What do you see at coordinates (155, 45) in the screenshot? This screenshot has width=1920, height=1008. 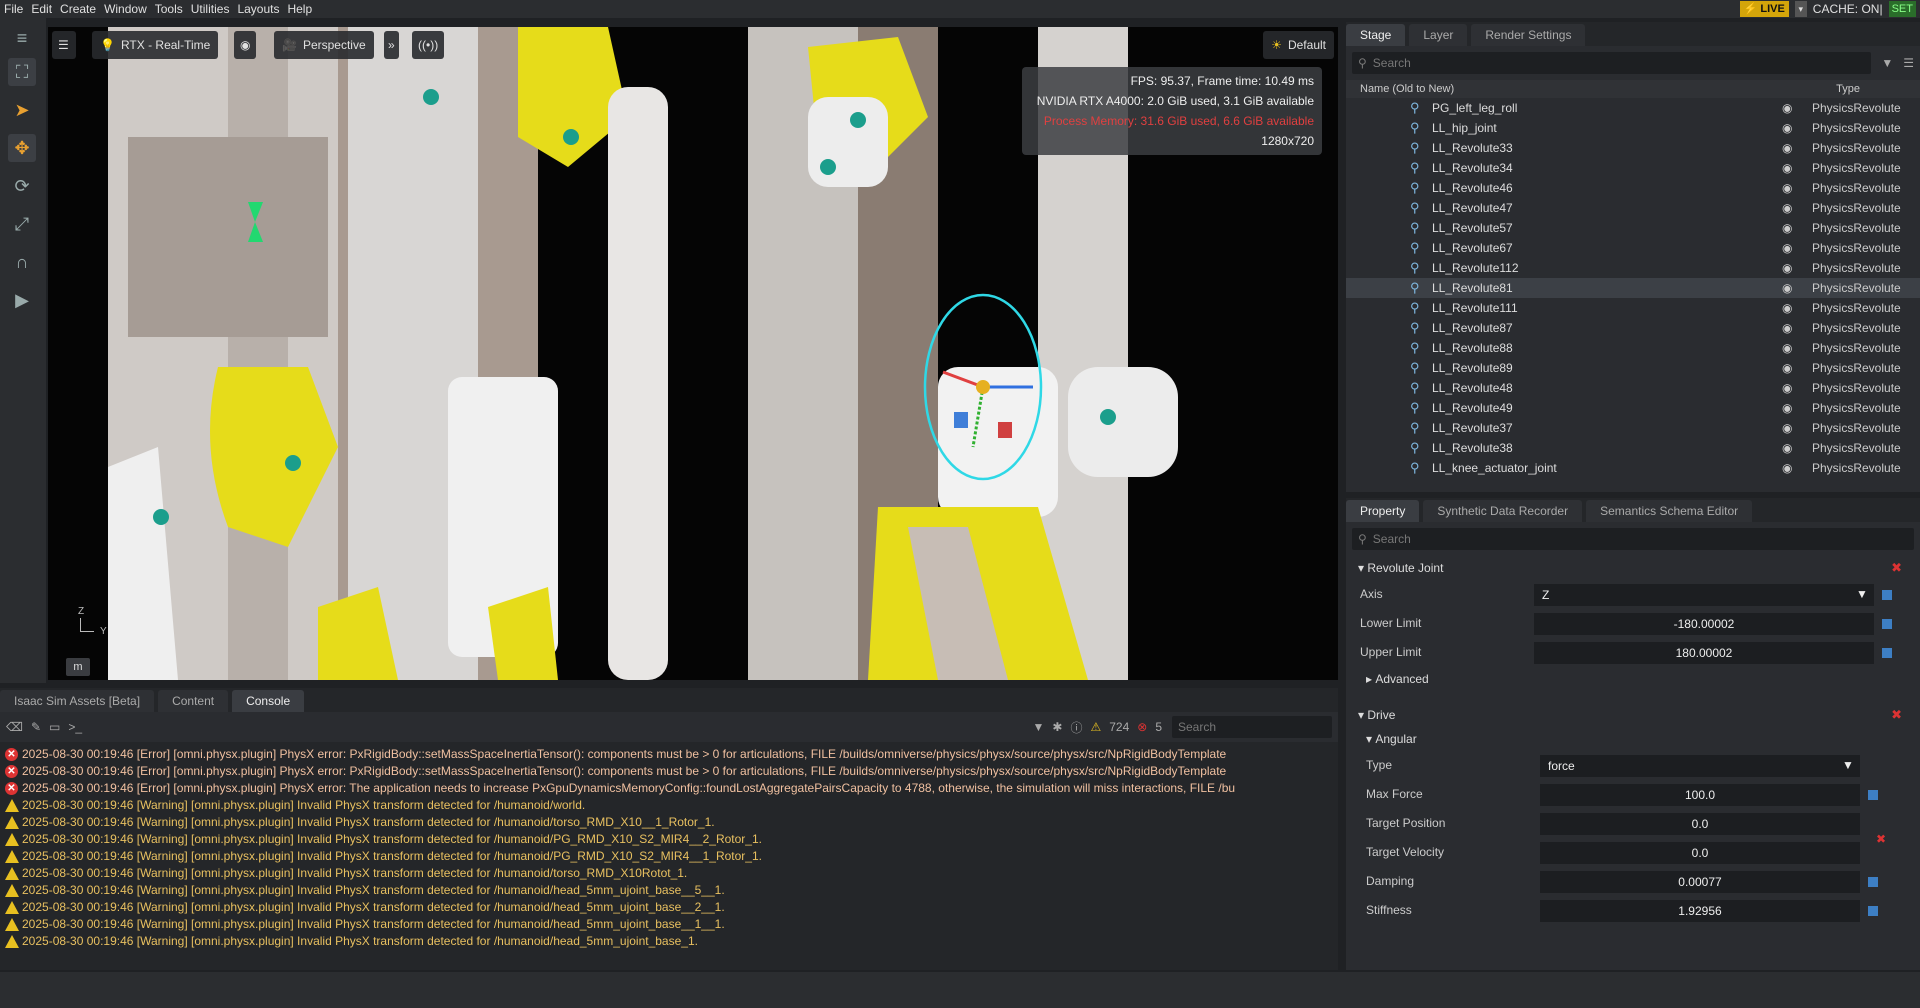 I see `render-mode-button: 💡 RTX - Real-Time` at bounding box center [155, 45].